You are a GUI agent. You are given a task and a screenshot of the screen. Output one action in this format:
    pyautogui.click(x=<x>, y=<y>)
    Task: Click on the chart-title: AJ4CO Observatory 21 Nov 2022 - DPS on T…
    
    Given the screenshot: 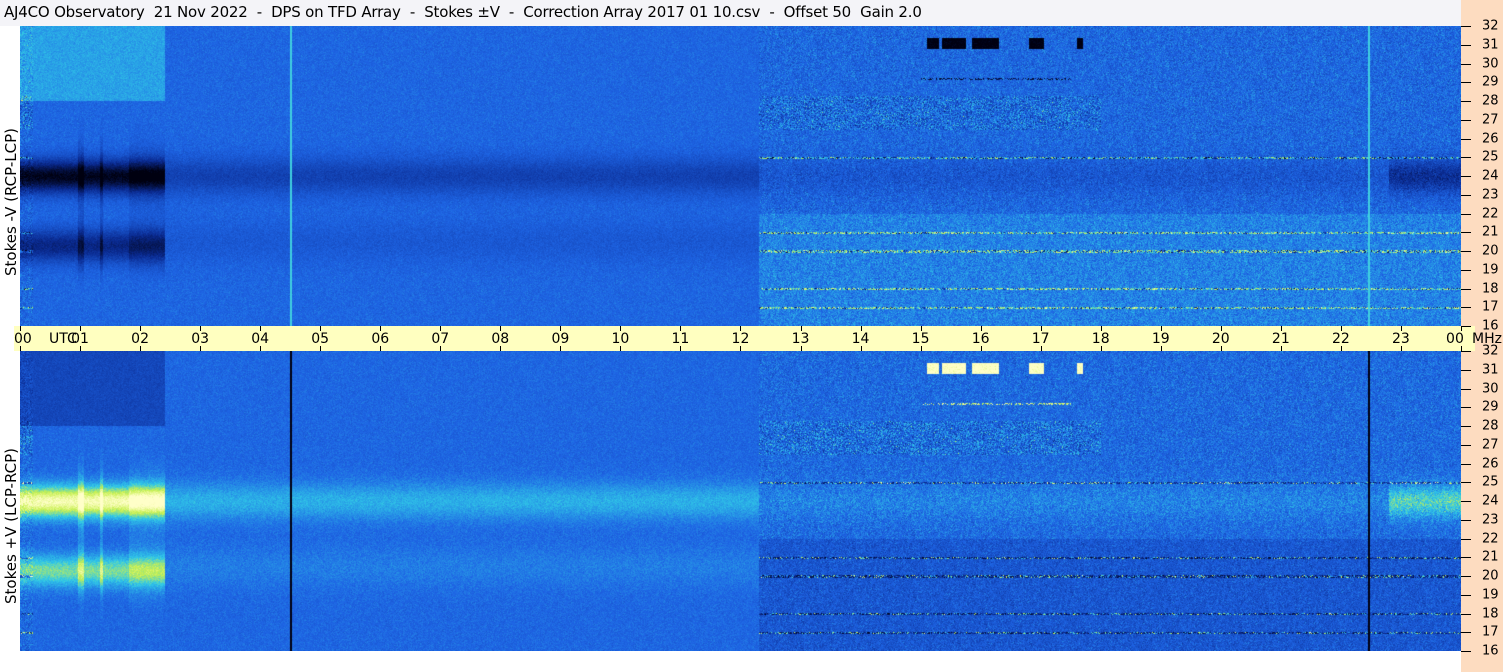 What is the action you would take?
    pyautogui.click(x=463, y=12)
    